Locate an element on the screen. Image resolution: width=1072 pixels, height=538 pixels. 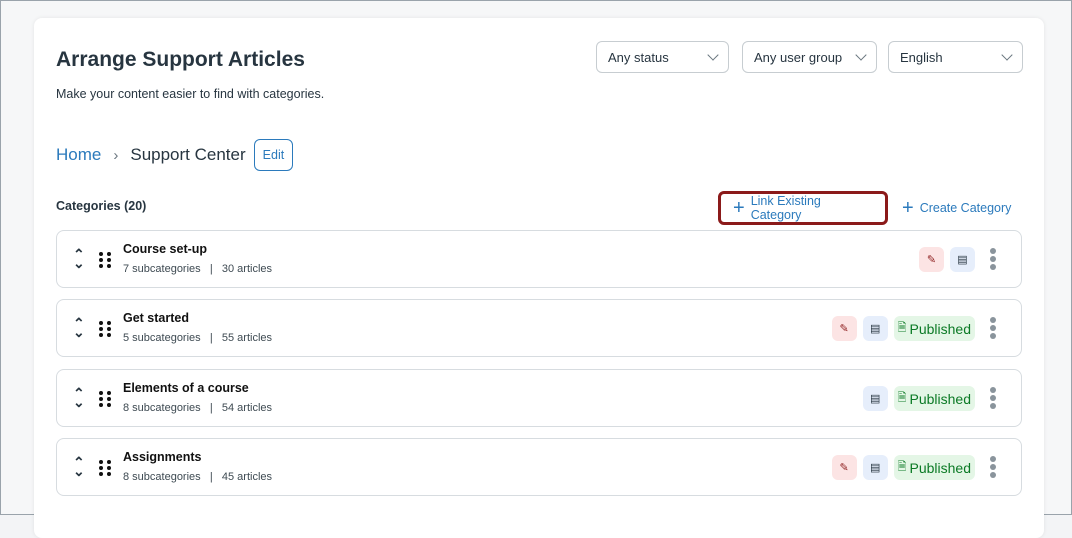
category-name: Assignments is located at coordinates (162, 457).